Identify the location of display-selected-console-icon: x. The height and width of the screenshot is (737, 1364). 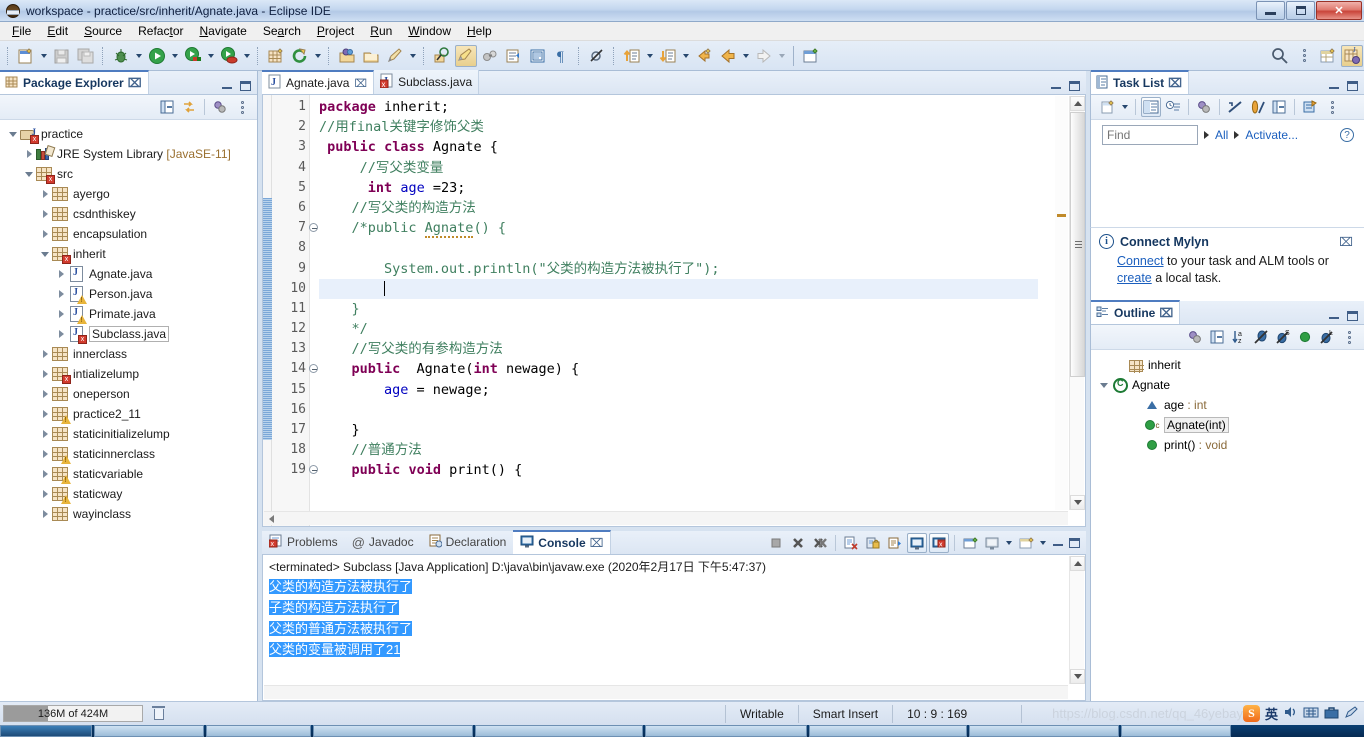
(939, 543).